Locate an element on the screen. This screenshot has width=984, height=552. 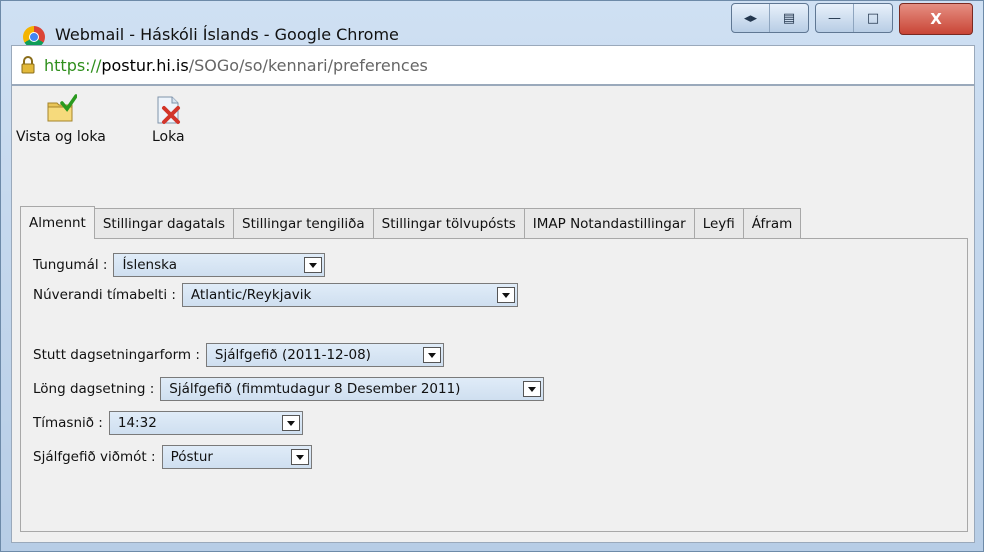
default-module-row: Sjálfgefið viðmót : Póstur is located at coordinates (172, 457).